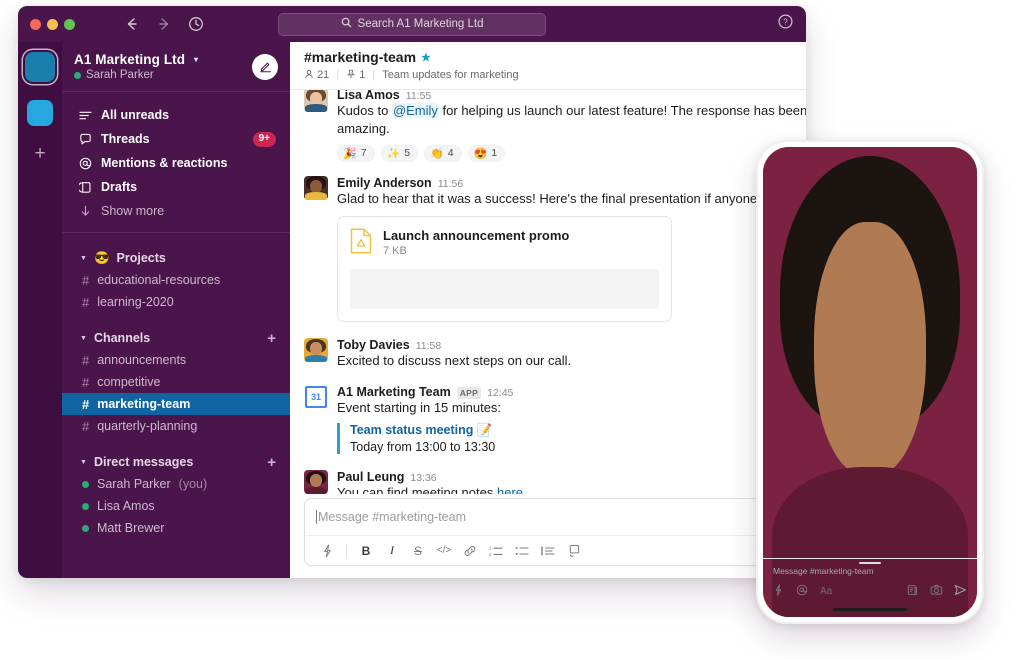 This screenshot has width=1024, height=659. Describe the element at coordinates (176, 528) in the screenshot. I see `sidebar-dm-matt-brewer: Matt Brewer` at that location.